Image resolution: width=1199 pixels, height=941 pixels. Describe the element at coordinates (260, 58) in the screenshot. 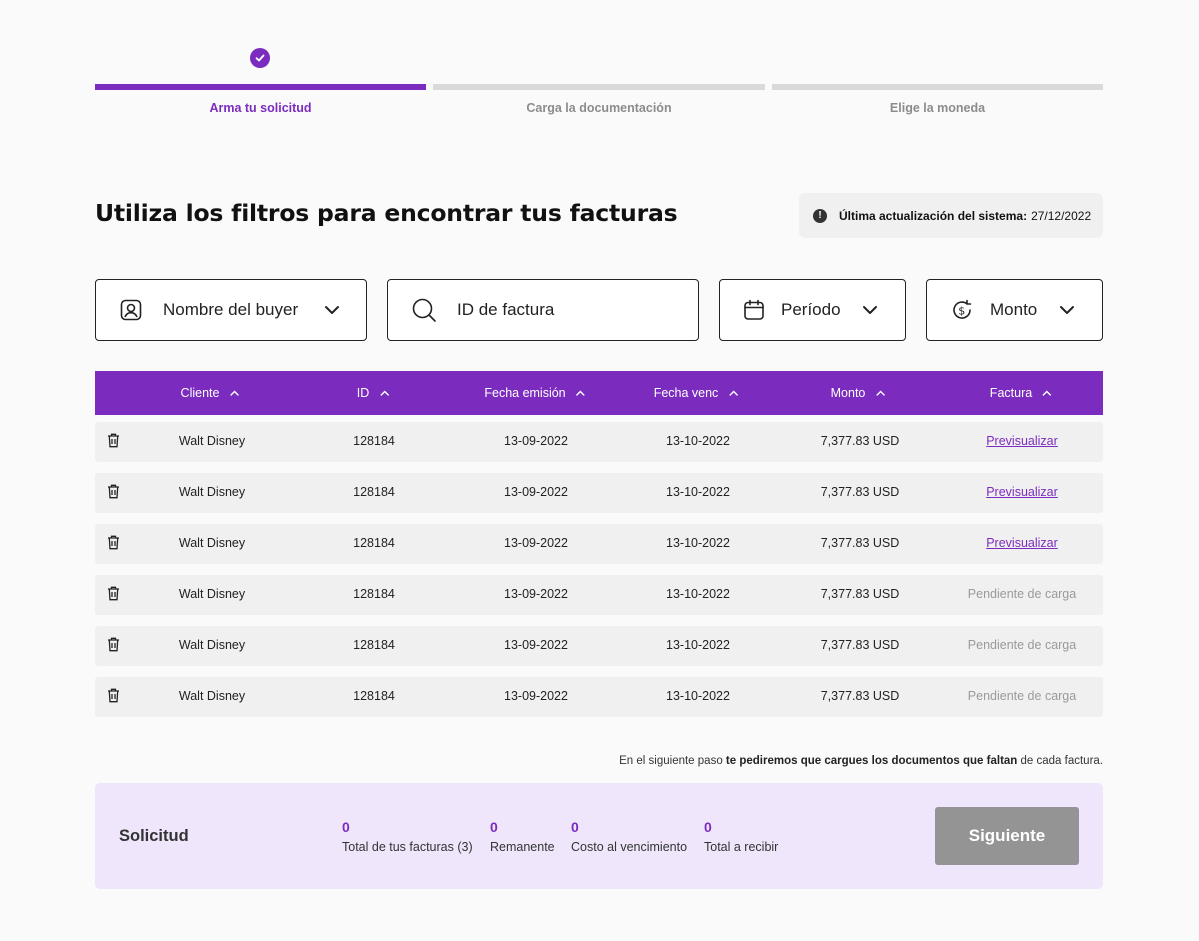

I see `check-icon` at that location.